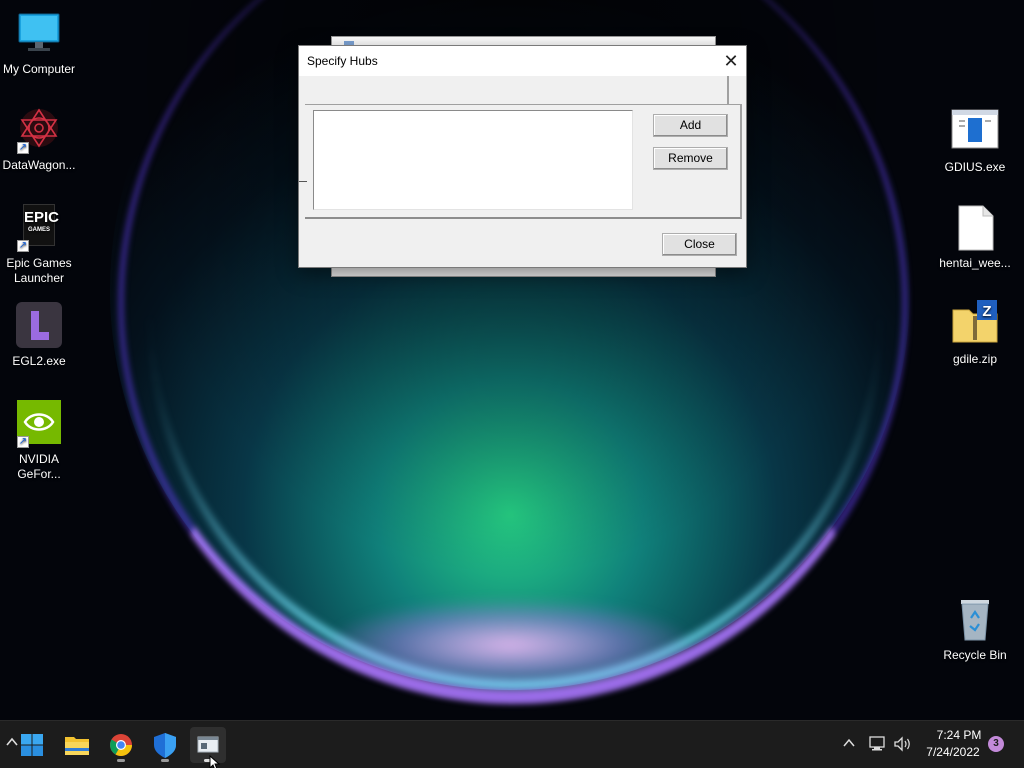 This screenshot has width=1024, height=768. What do you see at coordinates (731, 61) in the screenshot?
I see `dialog-close-icon: ✕` at bounding box center [731, 61].